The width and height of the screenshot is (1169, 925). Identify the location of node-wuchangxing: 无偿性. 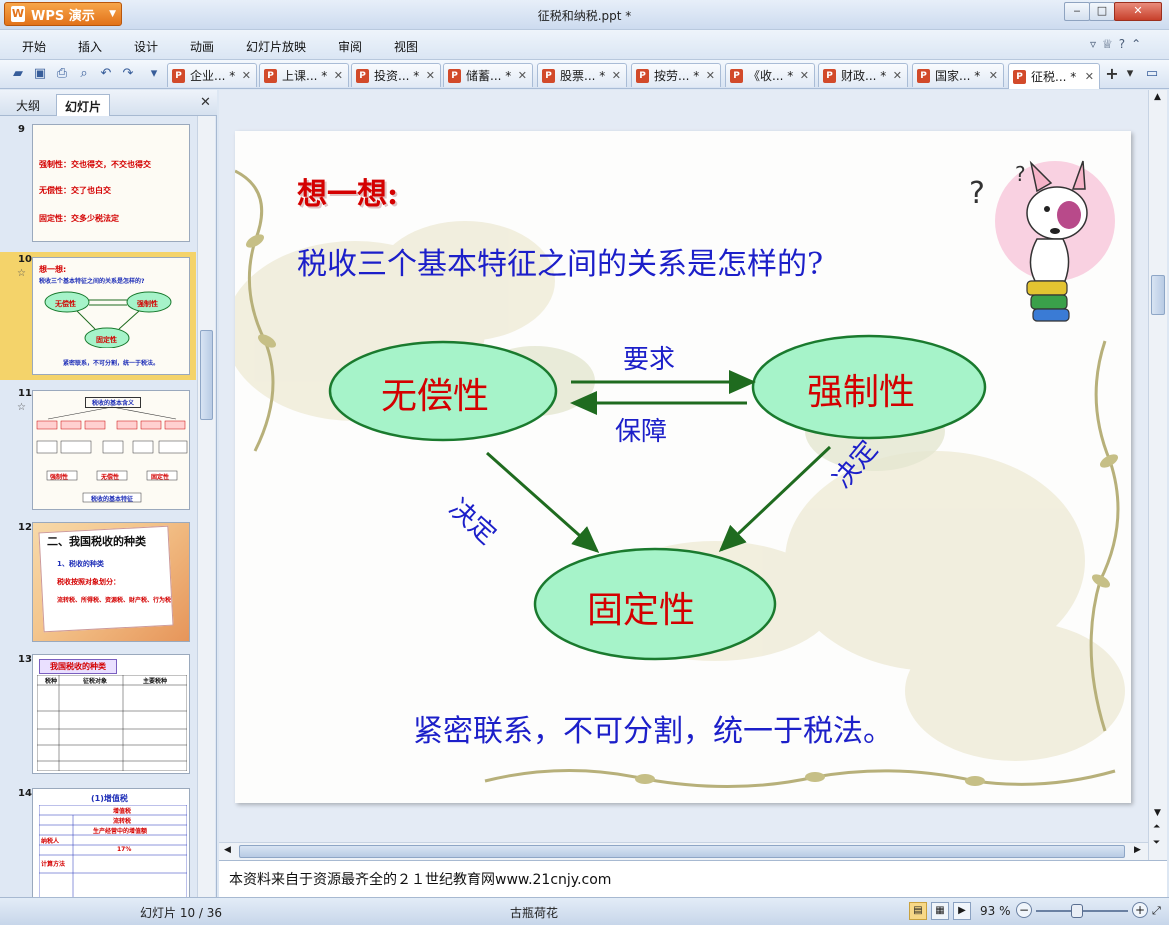
(435, 396).